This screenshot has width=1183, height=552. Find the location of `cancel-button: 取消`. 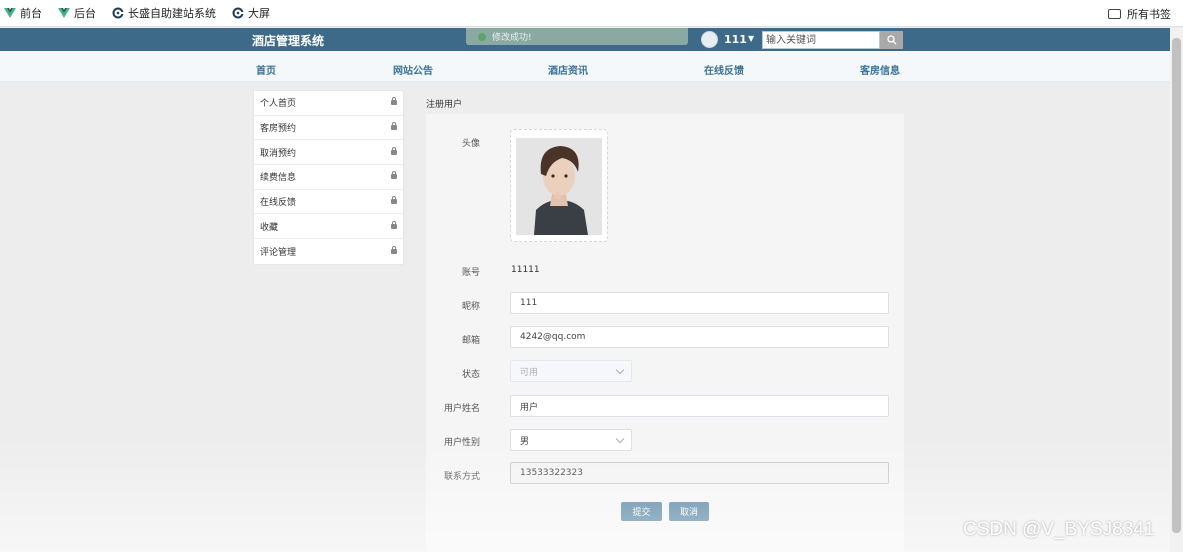

cancel-button: 取消 is located at coordinates (689, 511).